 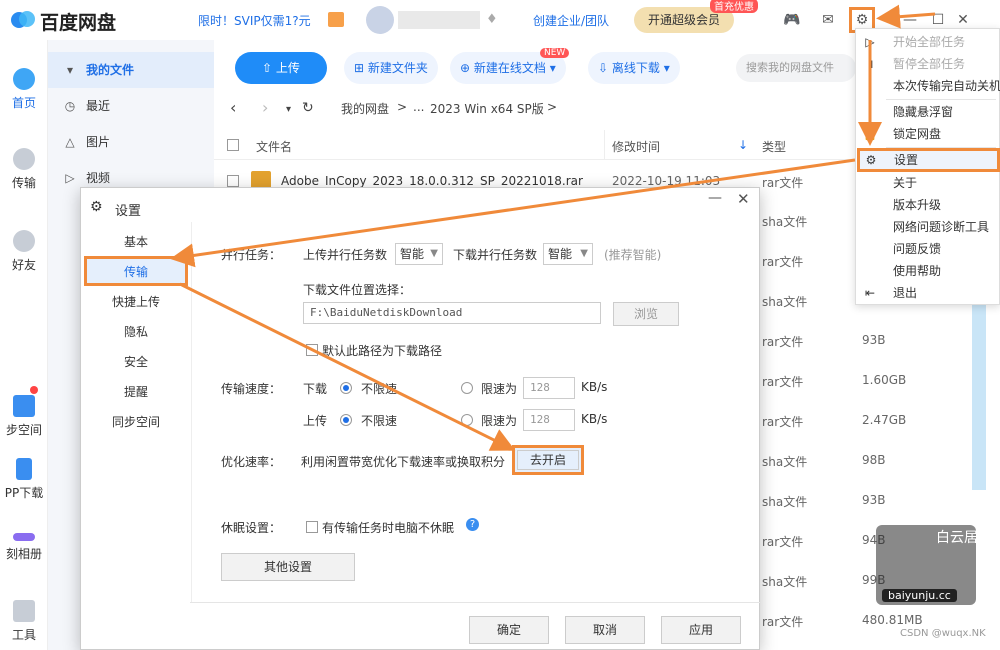 I want to click on row-checkbox, so click(x=233, y=181).